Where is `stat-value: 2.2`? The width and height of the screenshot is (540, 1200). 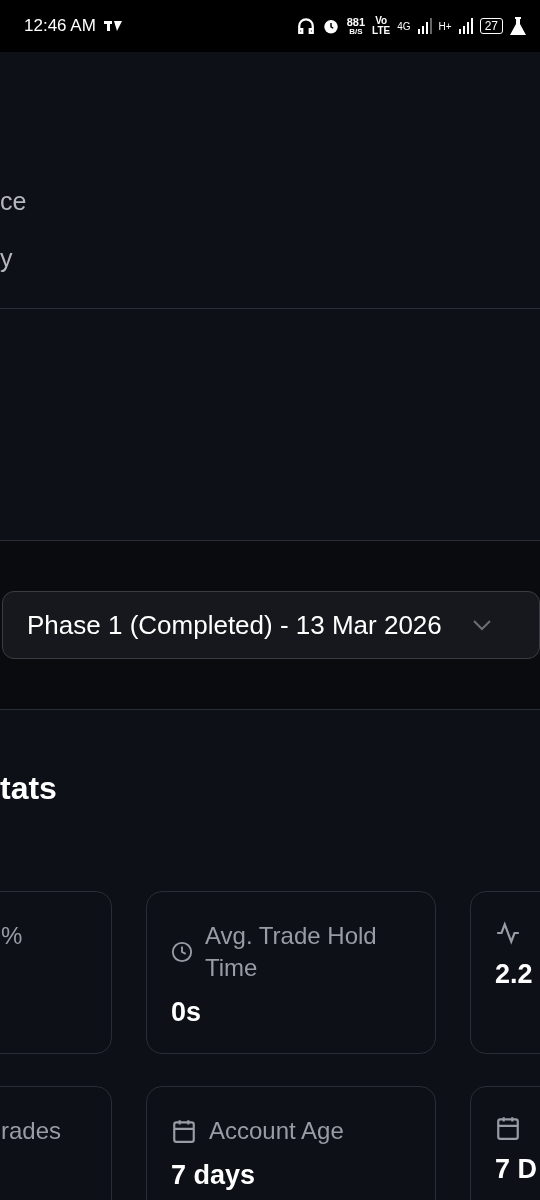 stat-value: 2.2 is located at coordinates (514, 974).